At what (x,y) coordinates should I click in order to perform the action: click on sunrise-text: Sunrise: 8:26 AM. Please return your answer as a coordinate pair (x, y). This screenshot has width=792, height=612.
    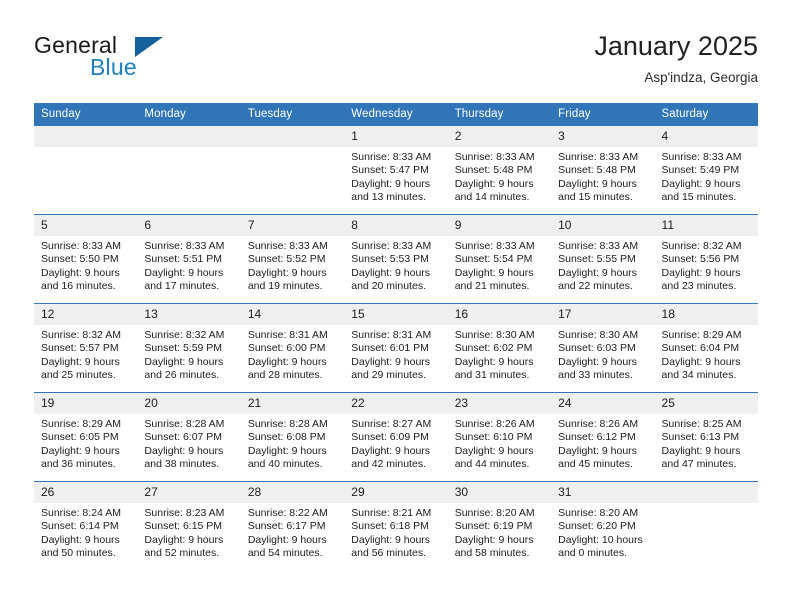
    Looking at the image, I should click on (598, 424).